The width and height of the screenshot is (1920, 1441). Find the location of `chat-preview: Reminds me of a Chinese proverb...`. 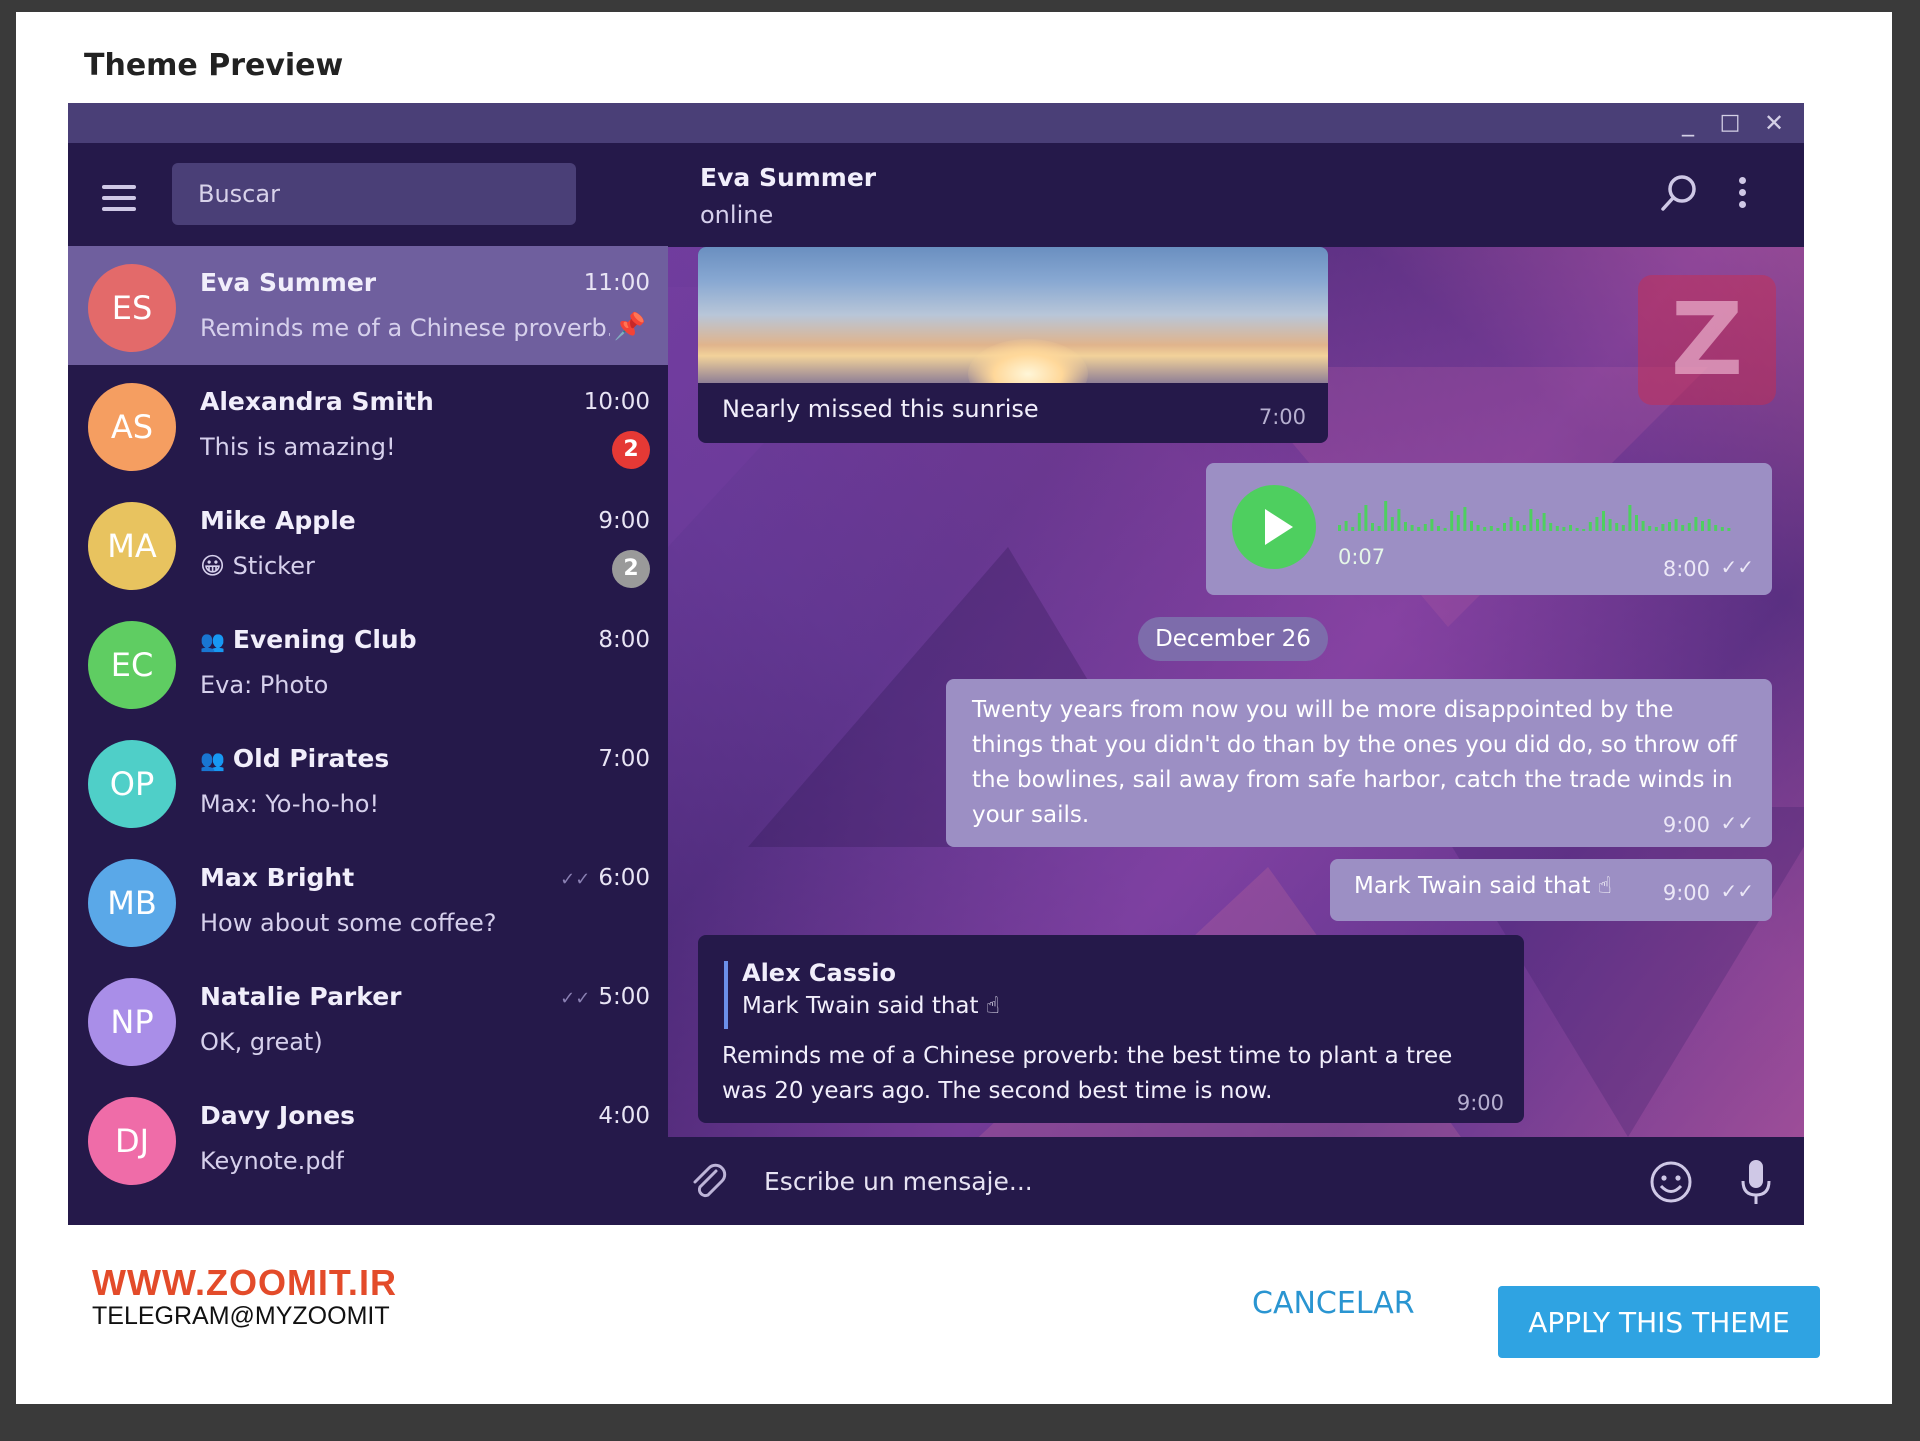

chat-preview: Reminds me of a Chinese proverb... is located at coordinates (405, 328).